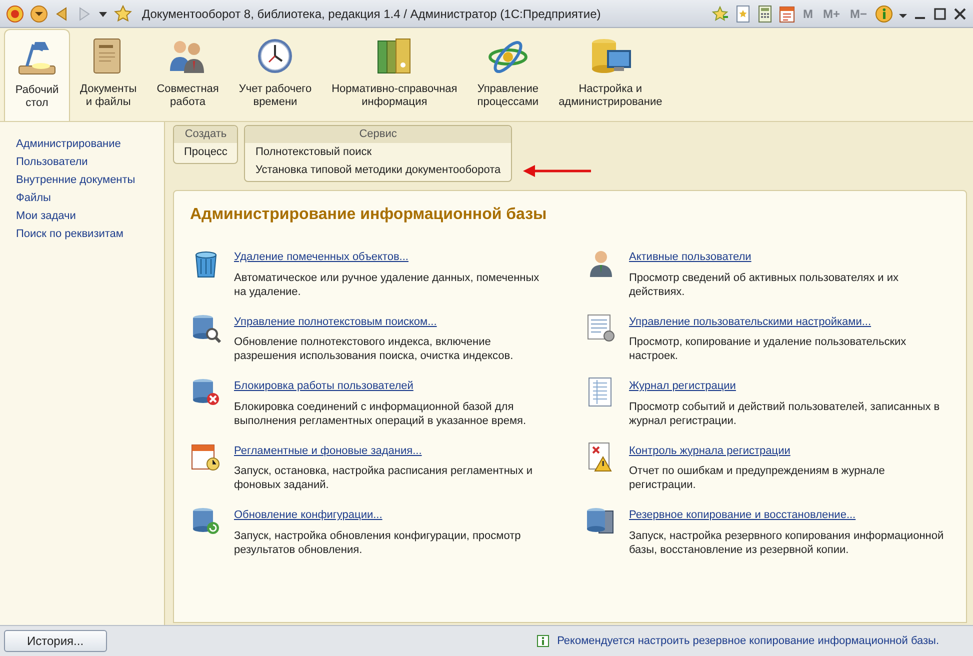 Image resolution: width=973 pixels, height=656 pixels. Describe the element at coordinates (960, 14) in the screenshot. I see `close-icon` at that location.